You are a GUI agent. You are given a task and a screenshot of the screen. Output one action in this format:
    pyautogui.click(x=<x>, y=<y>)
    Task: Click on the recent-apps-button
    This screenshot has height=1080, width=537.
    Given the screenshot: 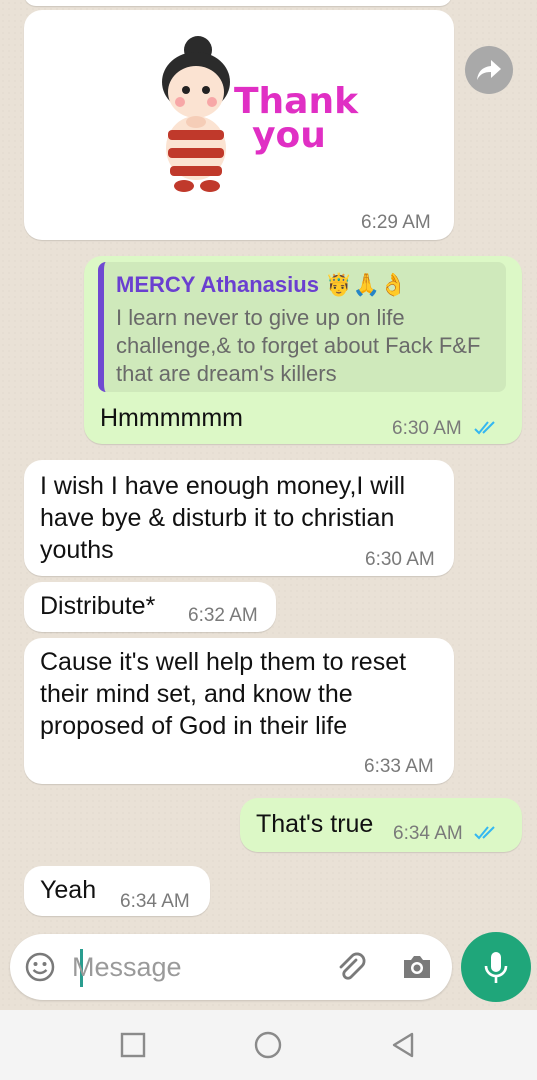 What is the action you would take?
    pyautogui.click(x=133, y=1045)
    